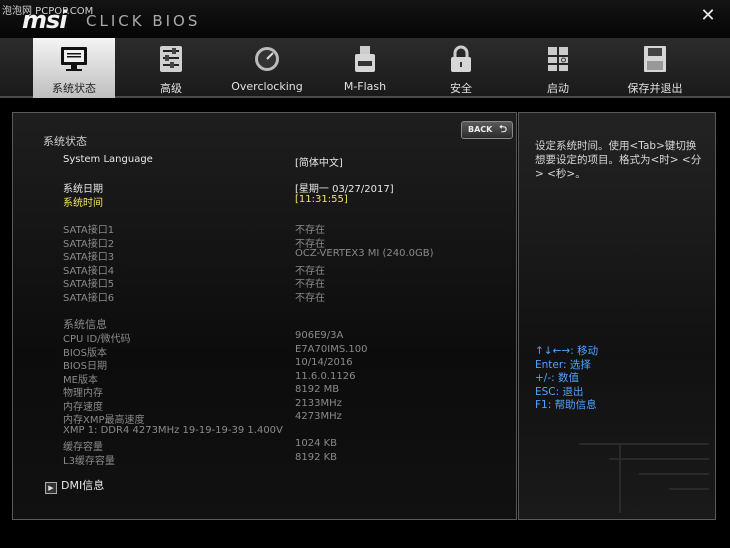  I want to click on info-label: 物理内存, so click(83, 393).